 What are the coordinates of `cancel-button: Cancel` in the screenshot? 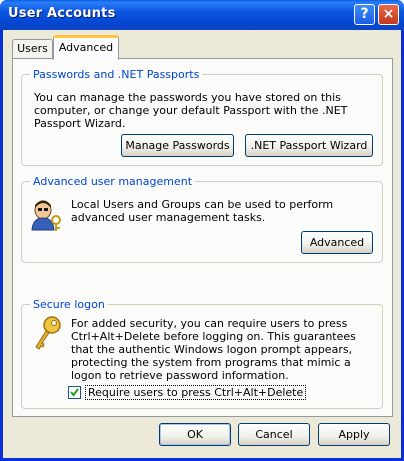 It's located at (274, 434).